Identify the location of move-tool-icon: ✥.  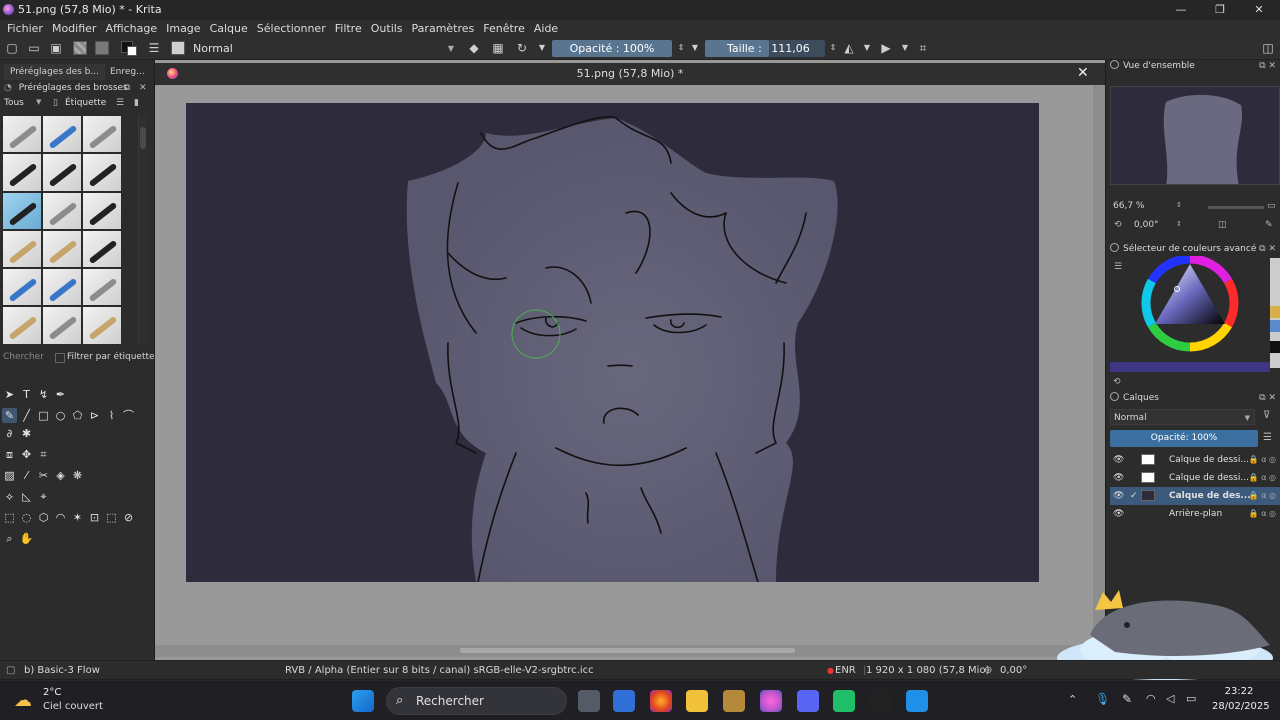
(26, 454).